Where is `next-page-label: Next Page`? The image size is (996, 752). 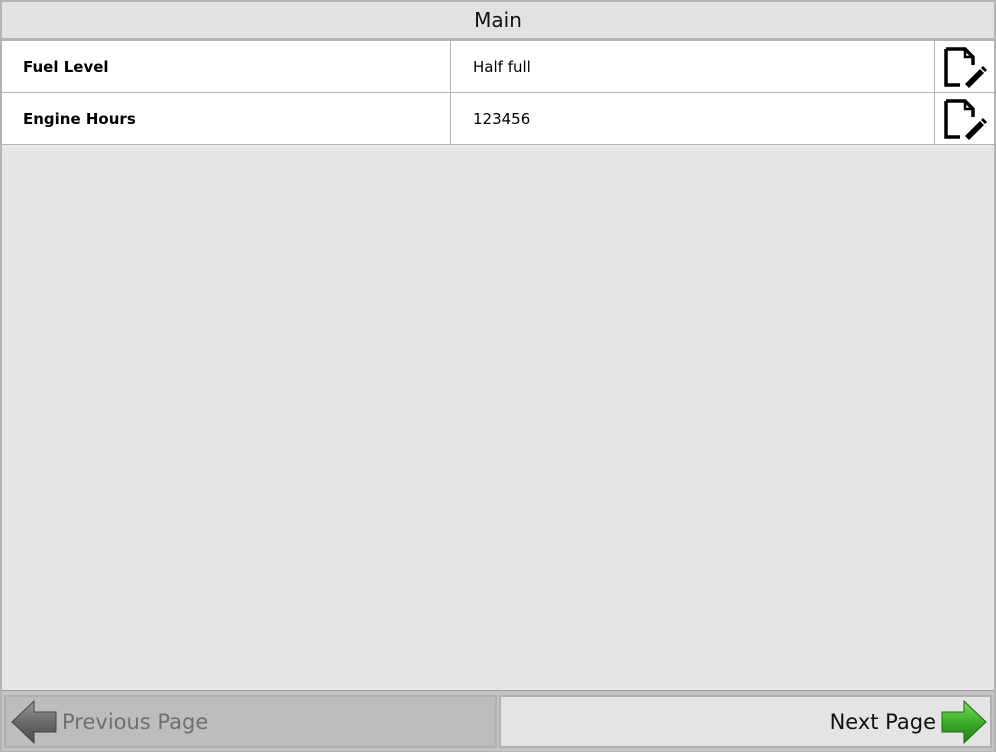
next-page-label: Next Page is located at coordinates (882, 721).